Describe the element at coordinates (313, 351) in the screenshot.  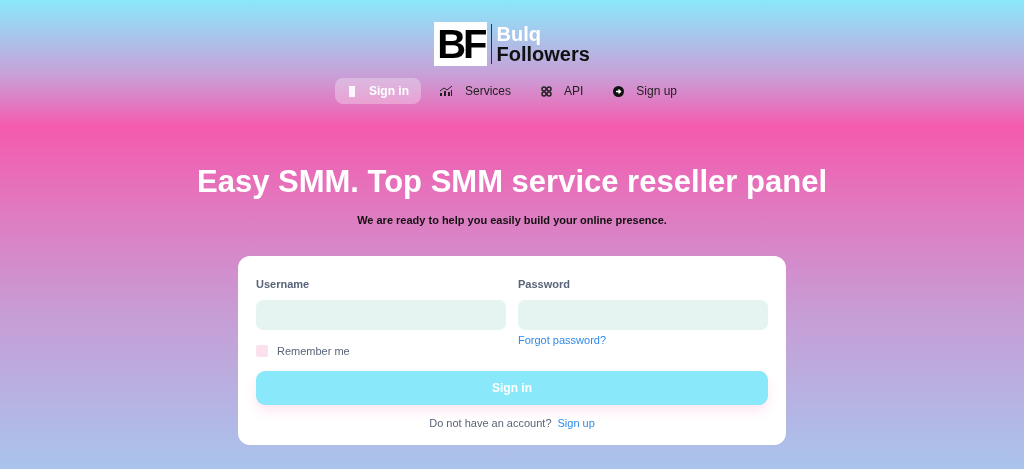
I see `checkbox-label: Remember me` at that location.